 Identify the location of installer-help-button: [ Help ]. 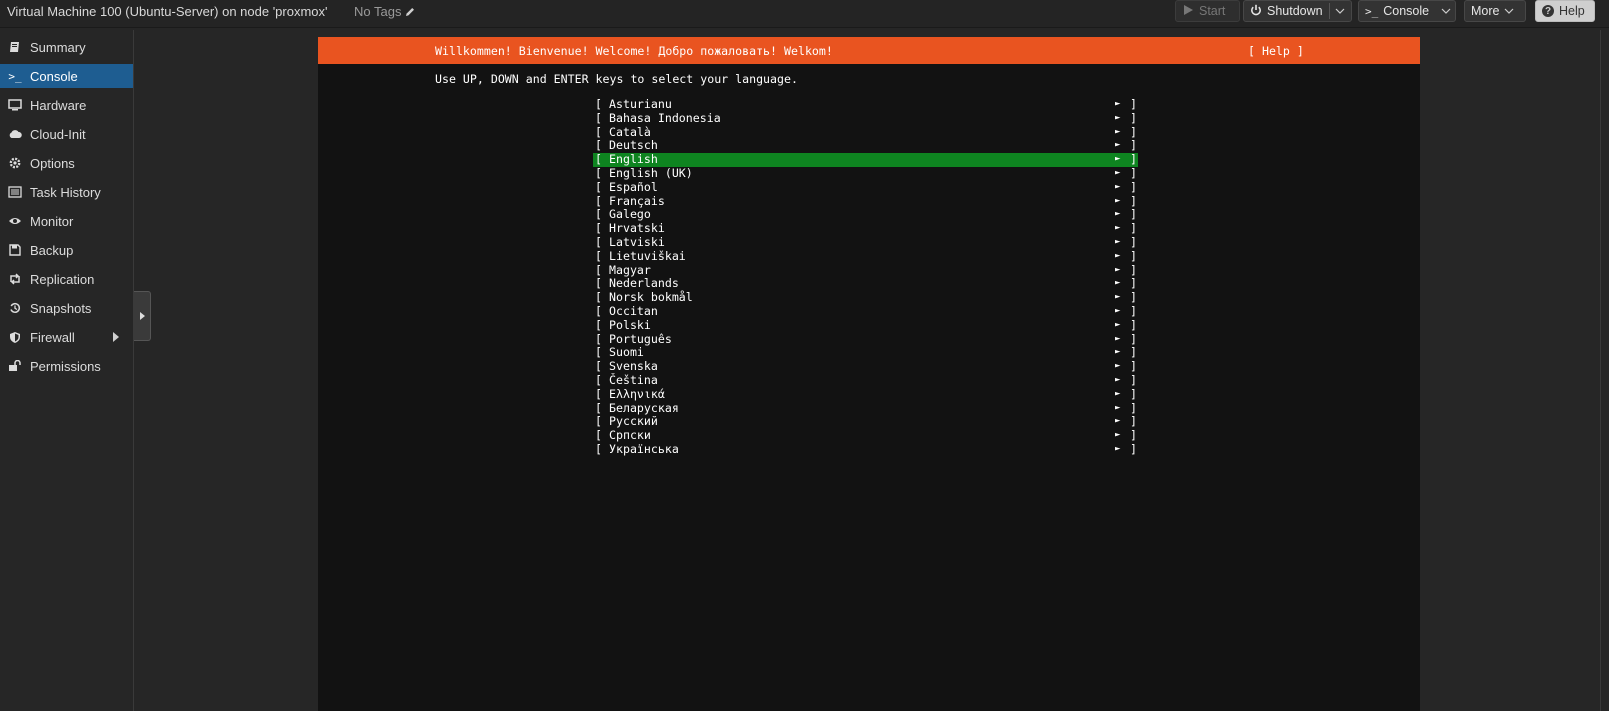
(1276, 51).